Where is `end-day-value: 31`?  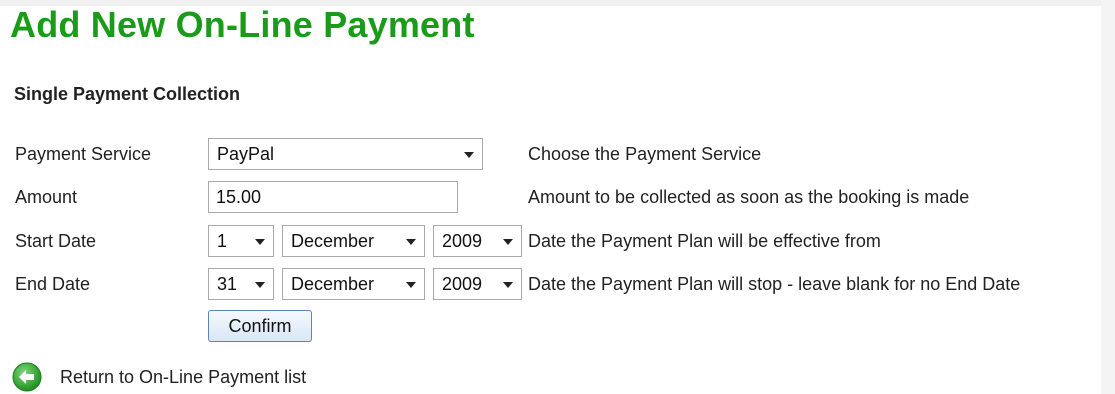
end-day-value: 31 is located at coordinates (227, 284).